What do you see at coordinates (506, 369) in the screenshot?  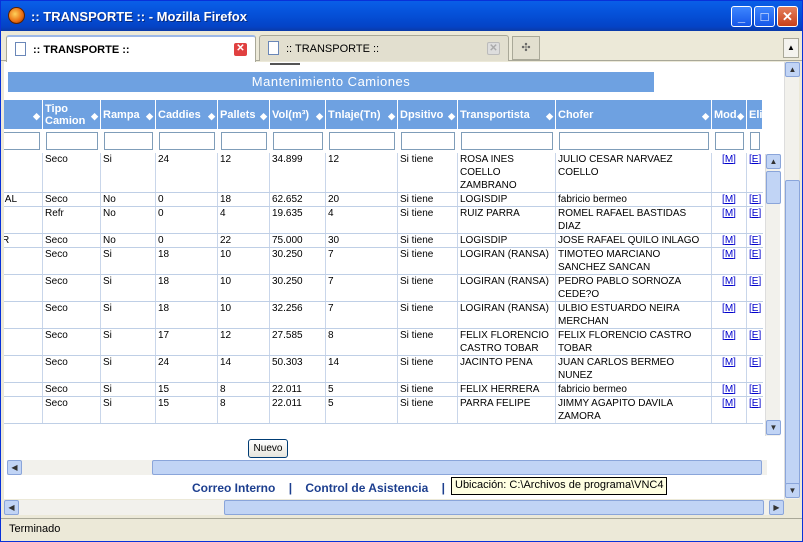 I see `cell-transp: JACINTO PENA` at bounding box center [506, 369].